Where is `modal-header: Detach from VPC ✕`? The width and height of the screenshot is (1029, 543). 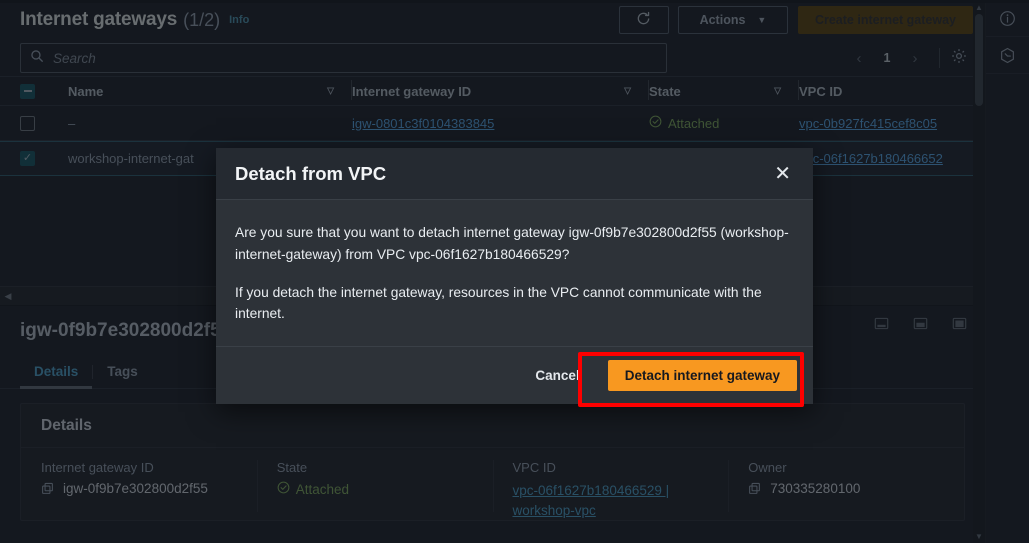 modal-header: Detach from VPC ✕ is located at coordinates (514, 174).